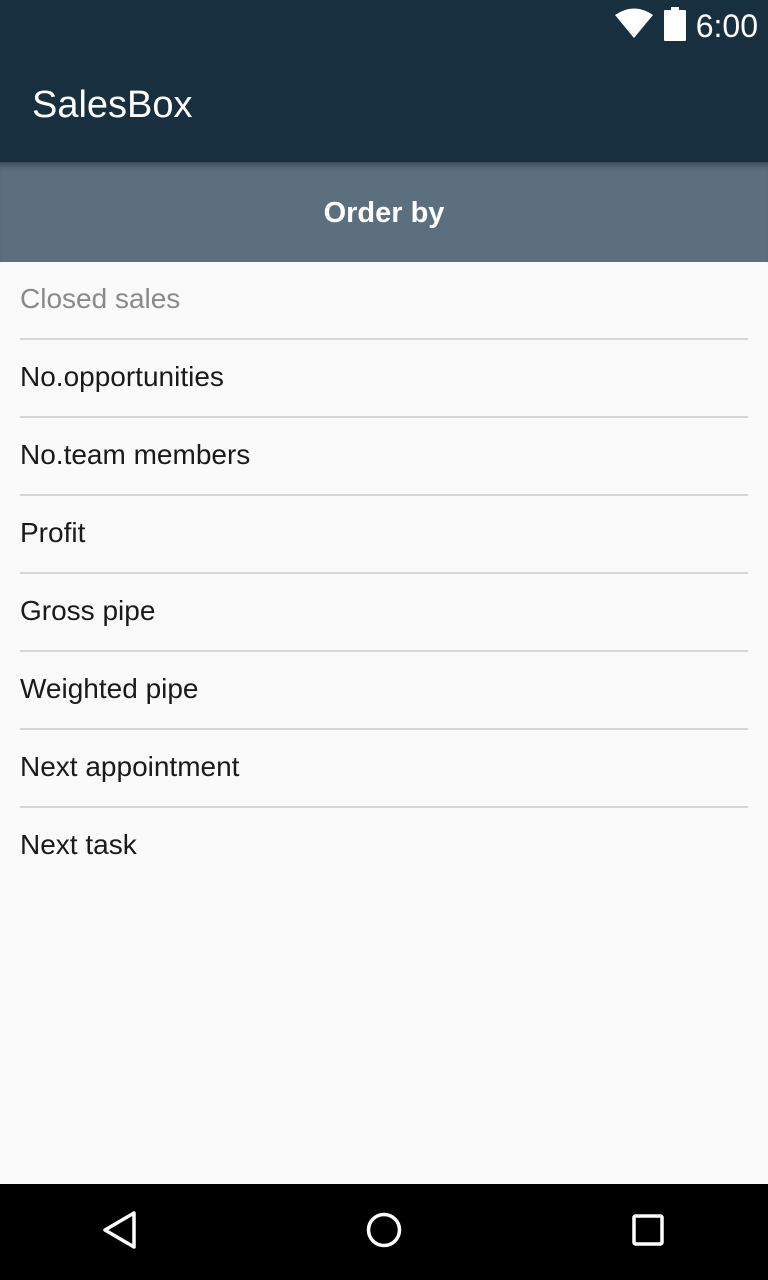  I want to click on order-option-no-team-members: No.team members, so click(384, 457).